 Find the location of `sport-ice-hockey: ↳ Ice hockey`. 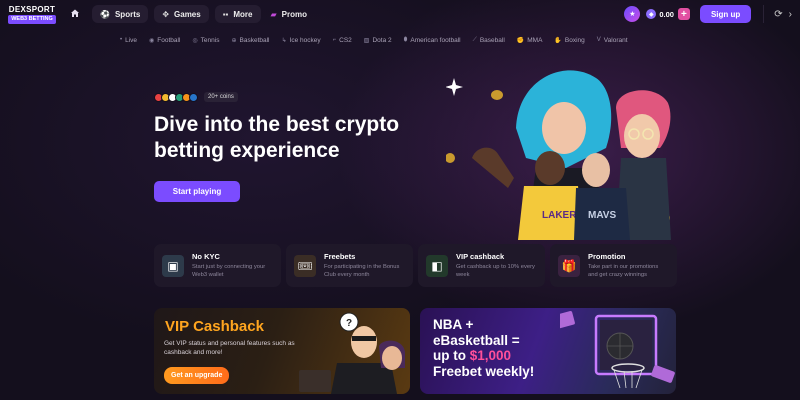

sport-ice-hockey: ↳ Ice hockey is located at coordinates (301, 40).